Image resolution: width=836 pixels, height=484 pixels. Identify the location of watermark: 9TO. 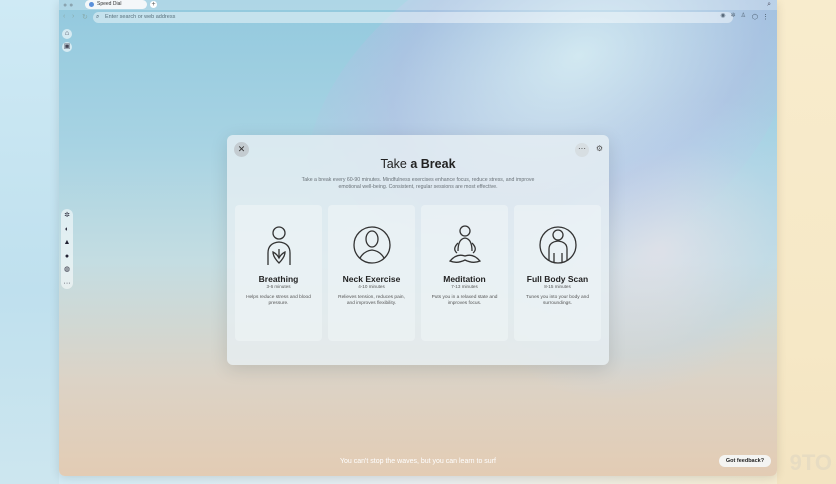
(810, 462).